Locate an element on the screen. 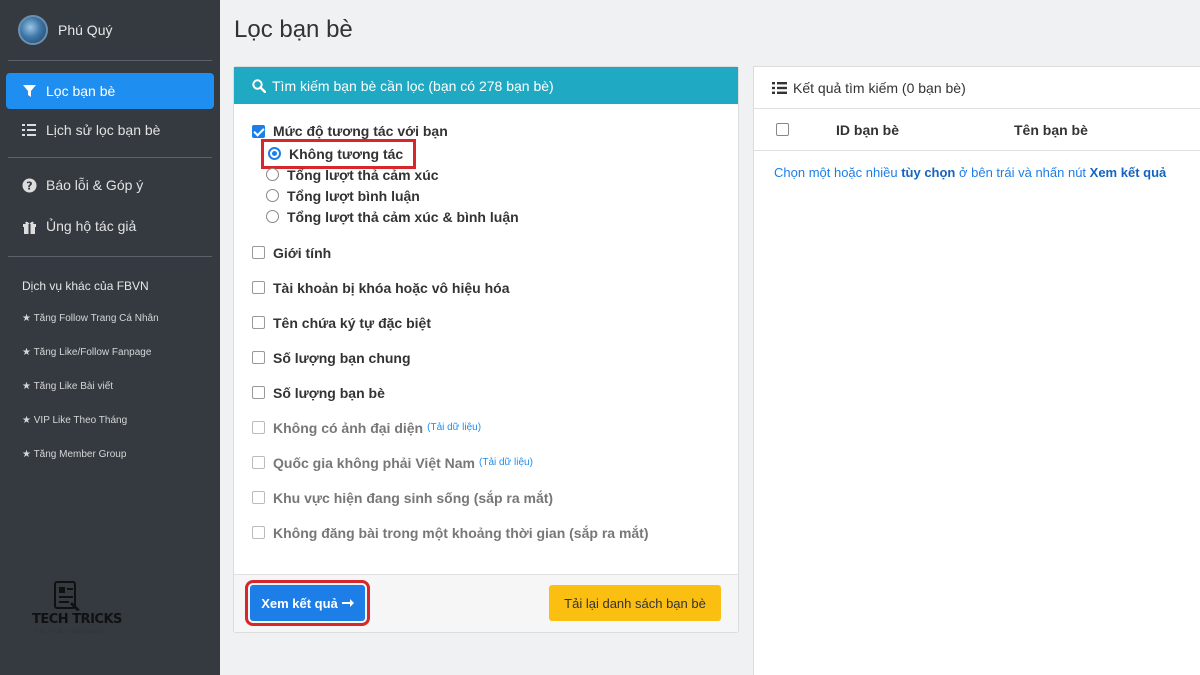 The width and height of the screenshot is (1200, 675). service-link: ★ Tăng Like Bài viết is located at coordinates (110, 386).